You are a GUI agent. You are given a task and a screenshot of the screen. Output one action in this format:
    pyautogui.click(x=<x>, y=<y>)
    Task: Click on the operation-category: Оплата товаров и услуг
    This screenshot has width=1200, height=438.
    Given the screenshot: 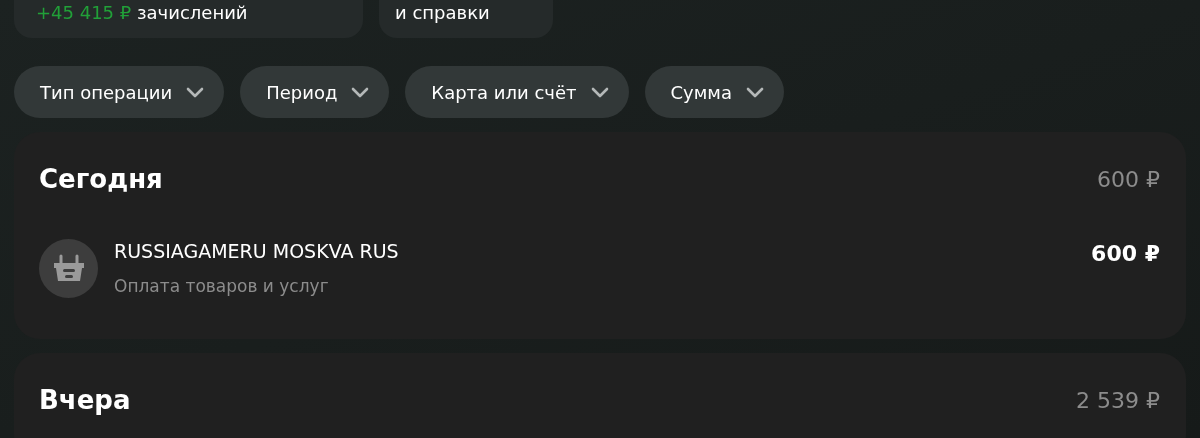 What is the action you would take?
    pyautogui.click(x=222, y=286)
    